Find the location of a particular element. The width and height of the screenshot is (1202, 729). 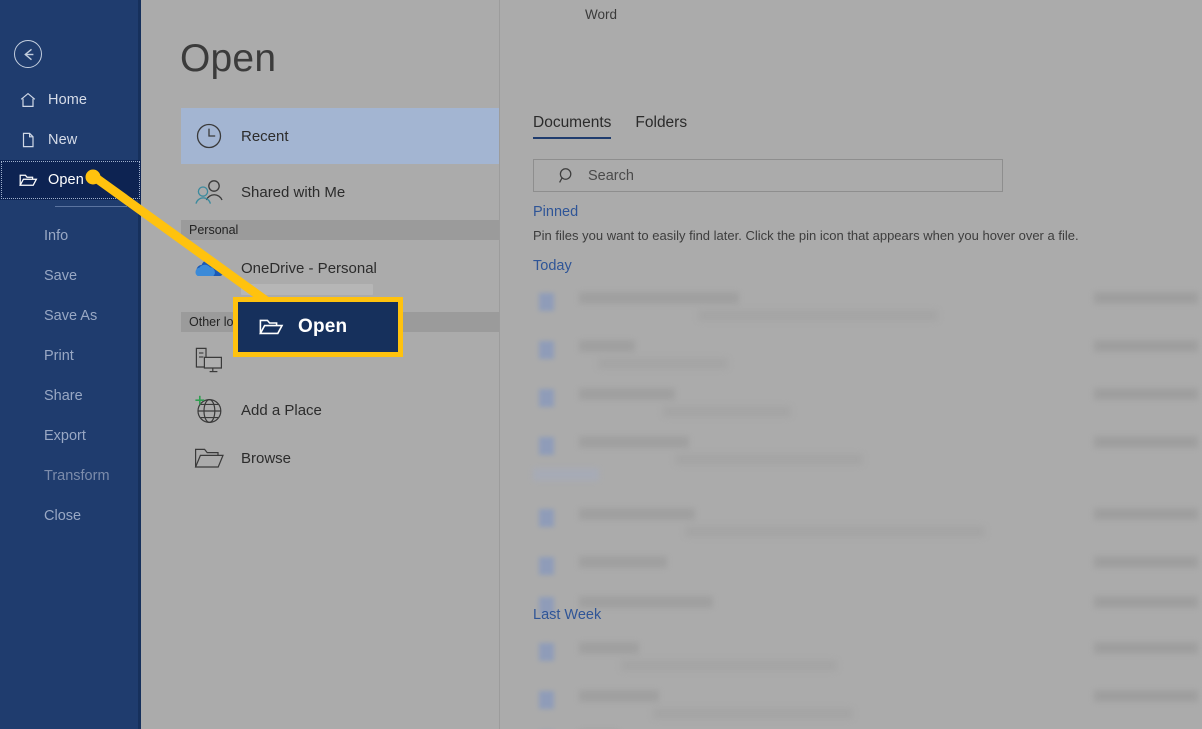

place-browse-label: Browse is located at coordinates (266, 458).